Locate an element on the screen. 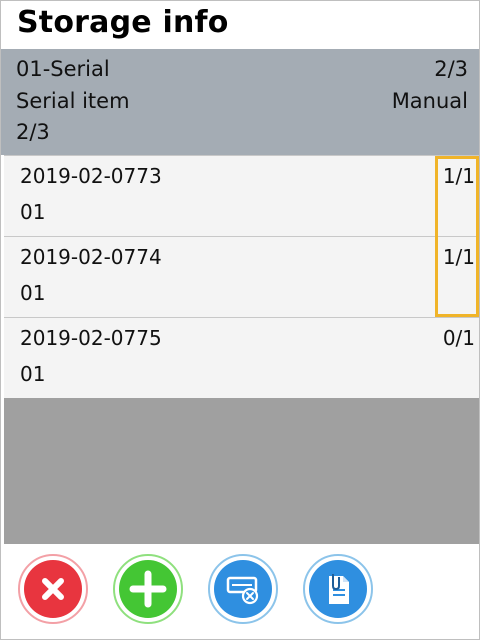  action-bar is located at coordinates (240, 591).